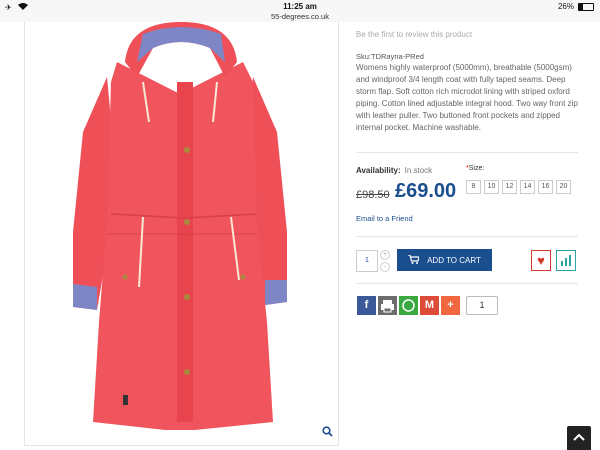 This screenshot has width=600, height=450. Describe the element at coordinates (541, 260) in the screenshot. I see `heart-icon: ♥` at that location.